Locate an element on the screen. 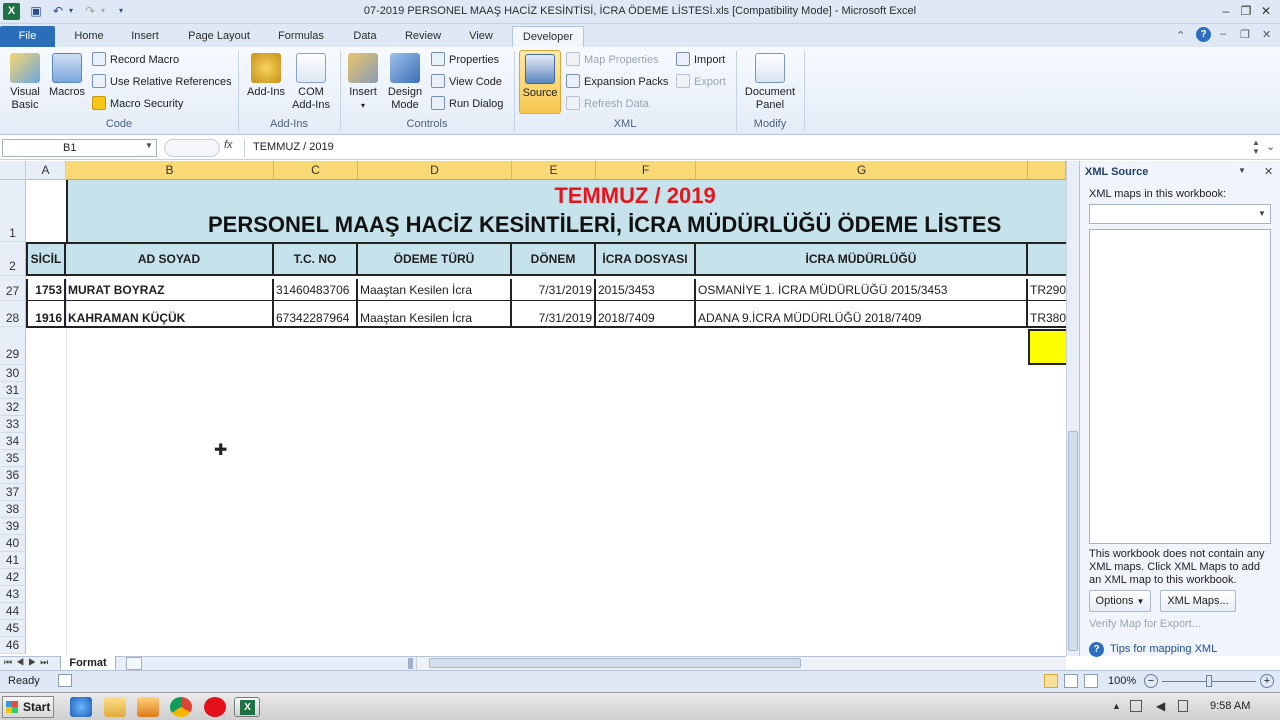 The image size is (1280, 720). record-macro-button: Record Macro is located at coordinates (135, 60).